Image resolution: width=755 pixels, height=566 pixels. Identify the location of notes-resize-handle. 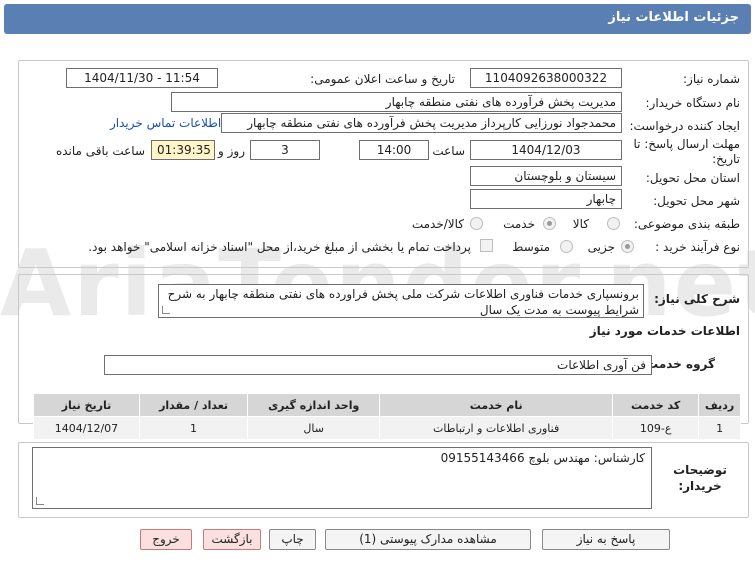
(40, 501).